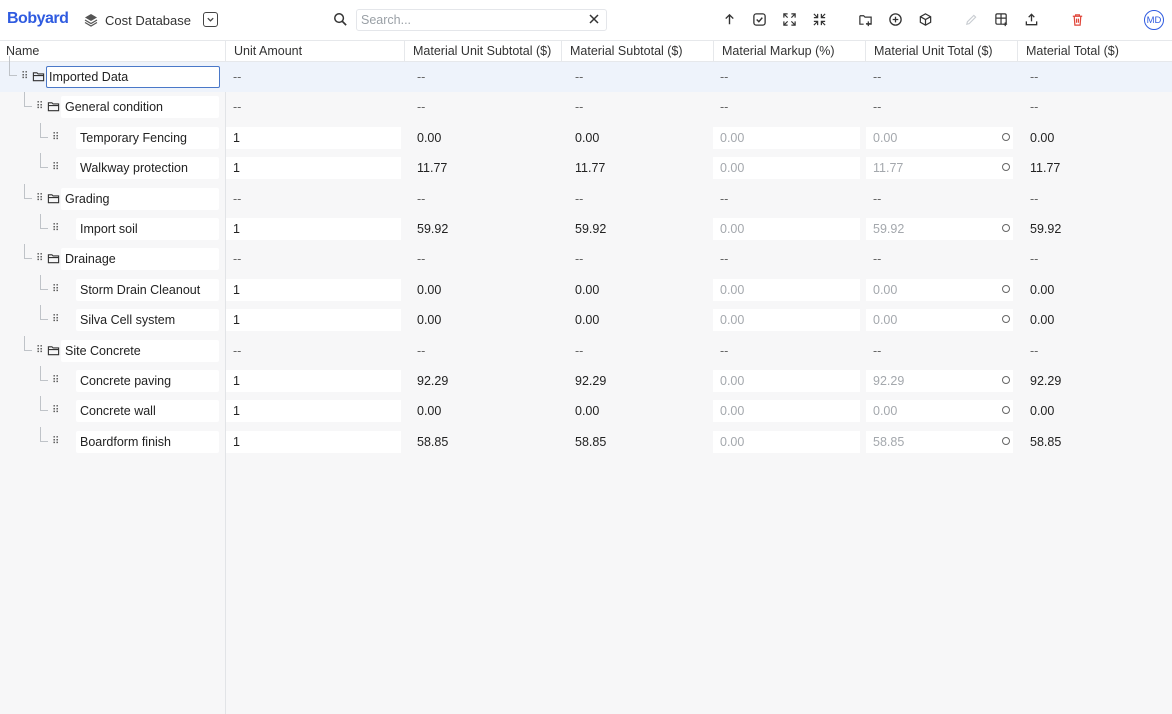  What do you see at coordinates (638, 51) in the screenshot?
I see `column-header-material-subtotal: Material Subtotal ($)` at bounding box center [638, 51].